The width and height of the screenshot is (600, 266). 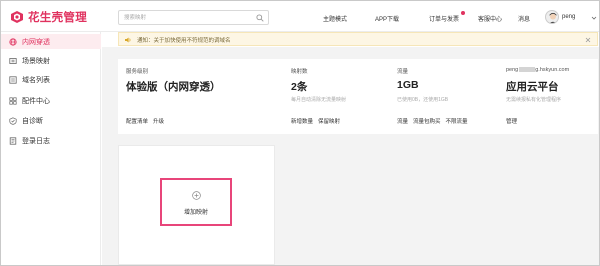 I want to click on account-platform-sub: 无需续报私有化管理程序, so click(x=534, y=100).